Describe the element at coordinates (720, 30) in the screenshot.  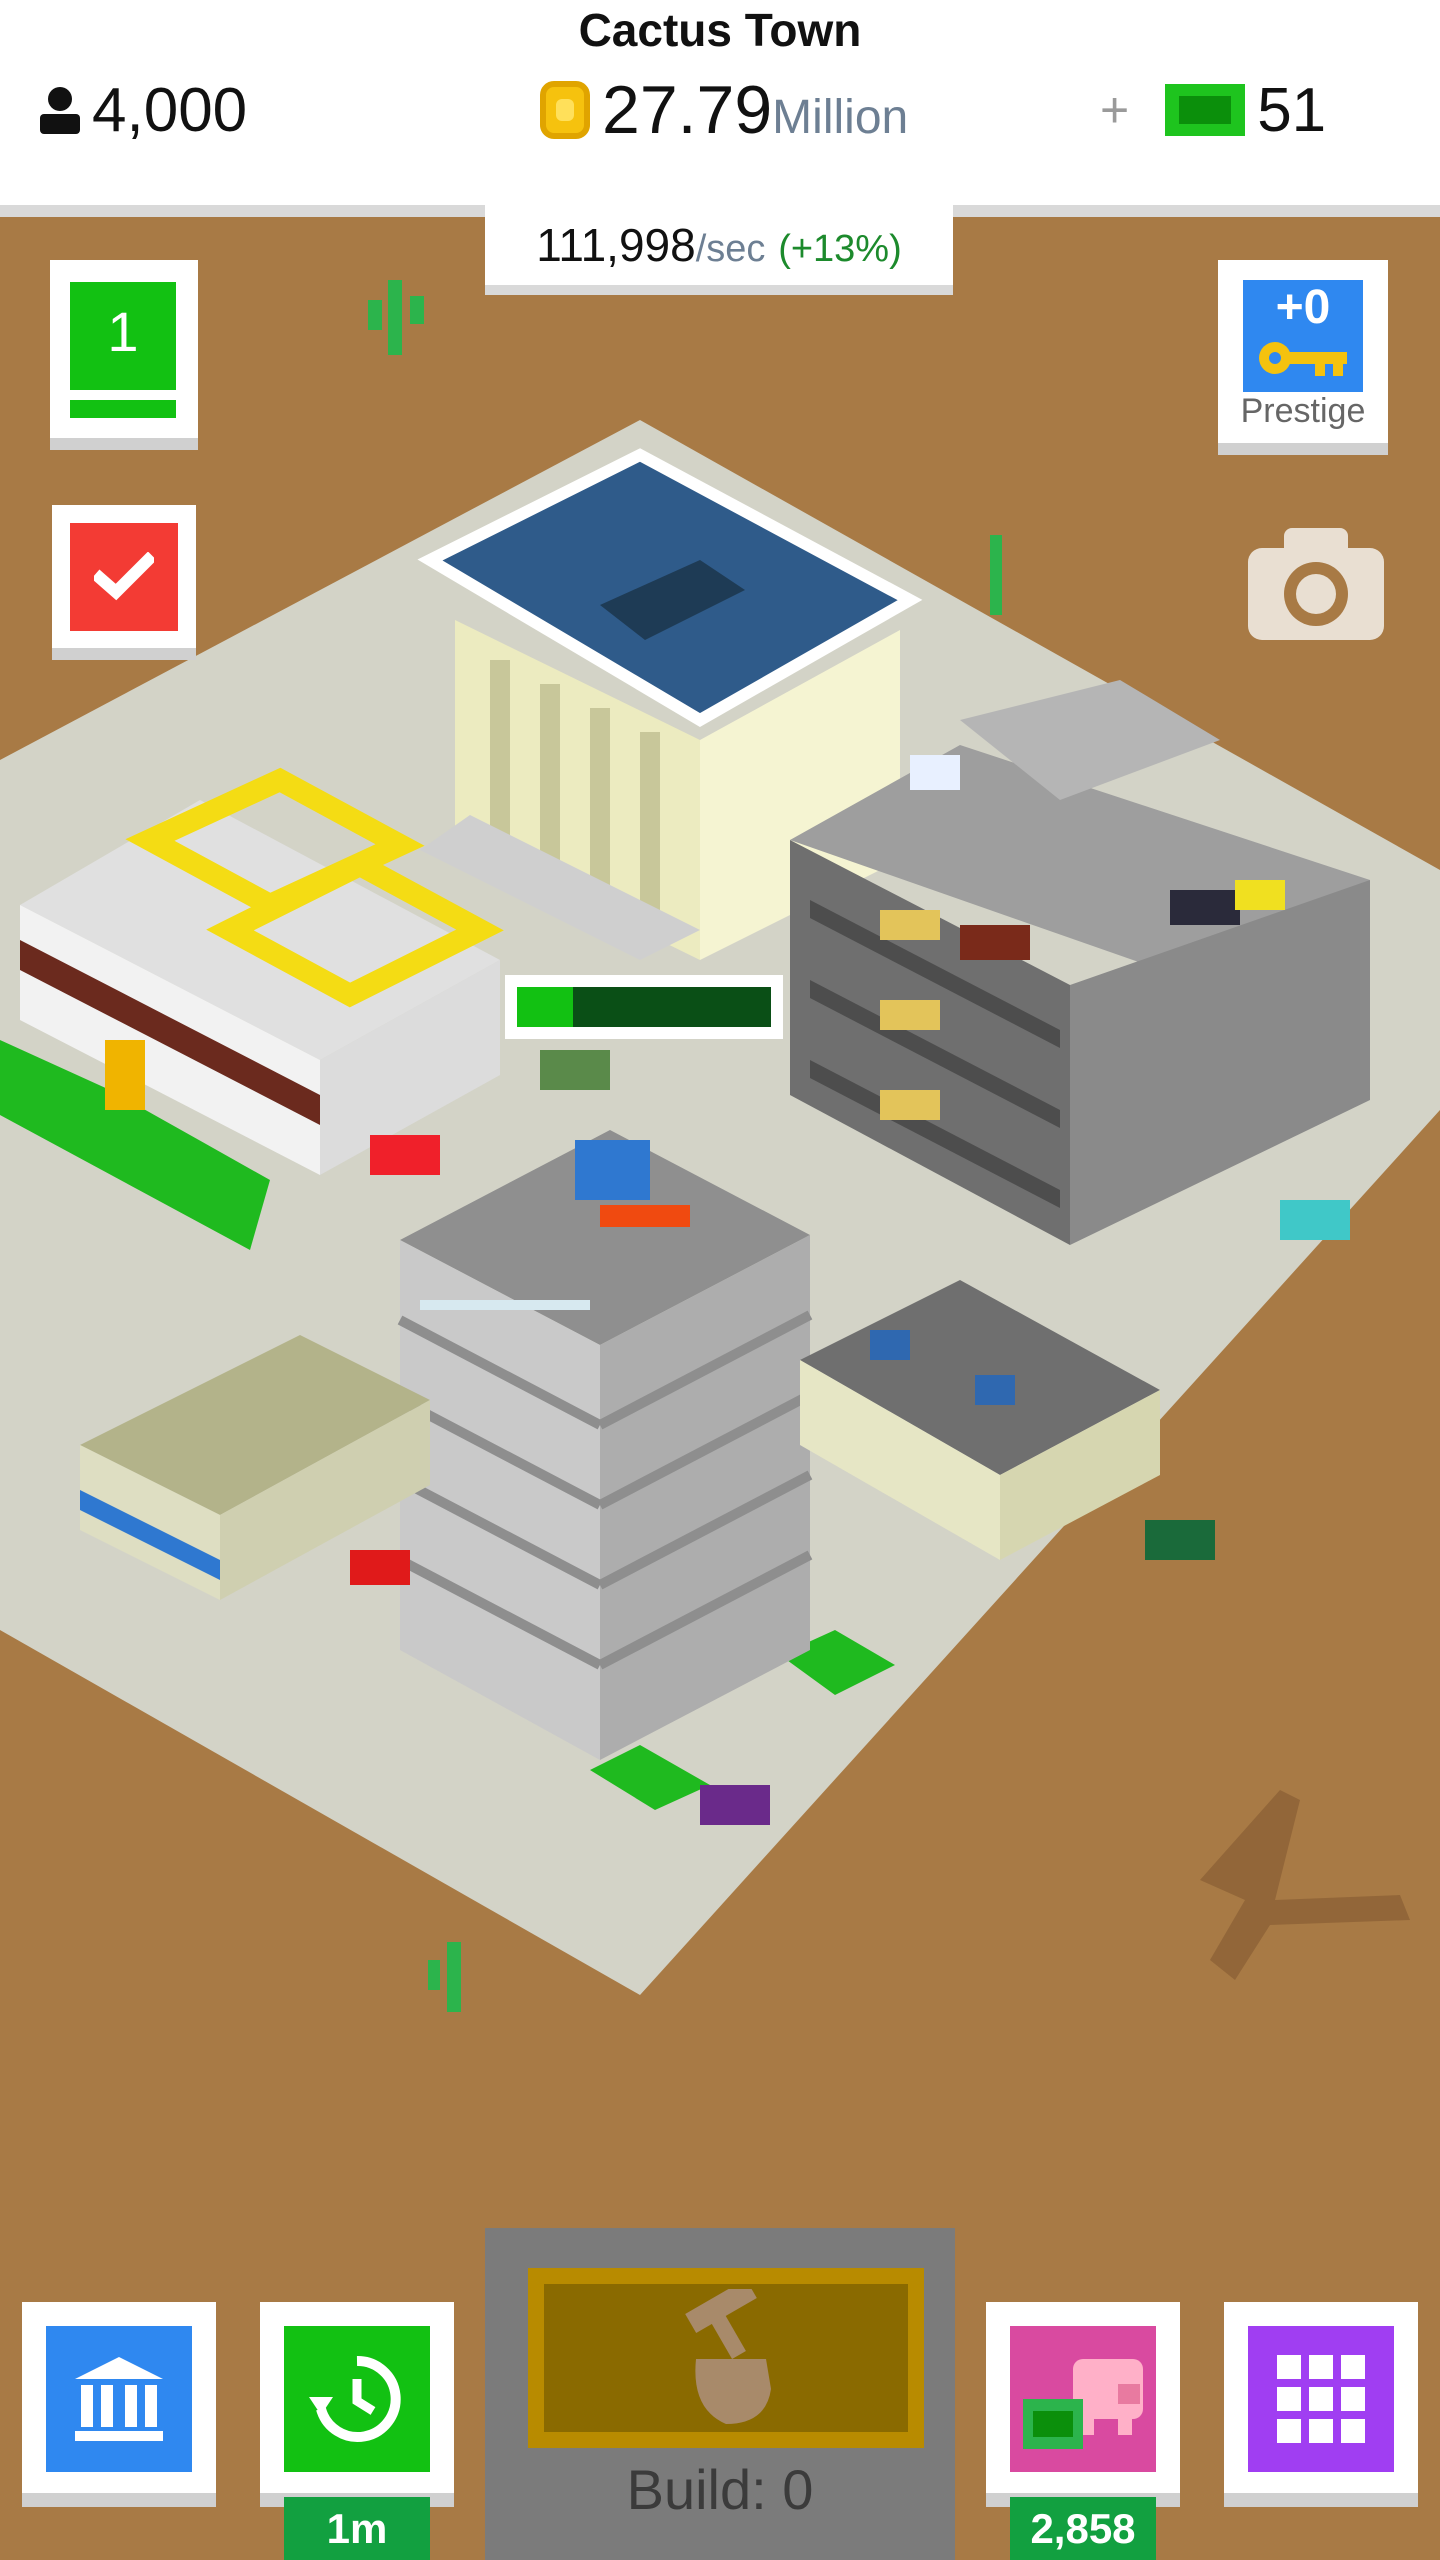
I see `town-name: Cactus Town` at that location.